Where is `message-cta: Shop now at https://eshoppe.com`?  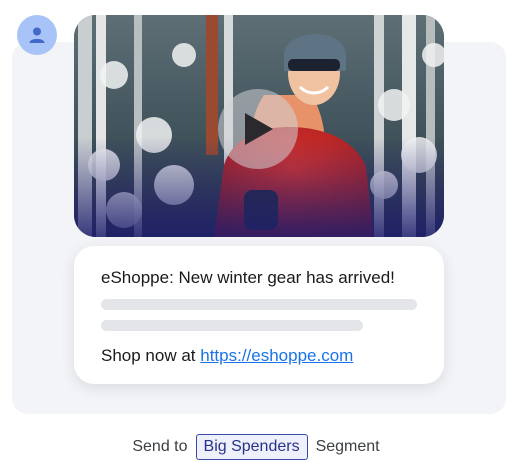
message-cta: Shop now at https://eshoppe.com is located at coordinates (227, 356).